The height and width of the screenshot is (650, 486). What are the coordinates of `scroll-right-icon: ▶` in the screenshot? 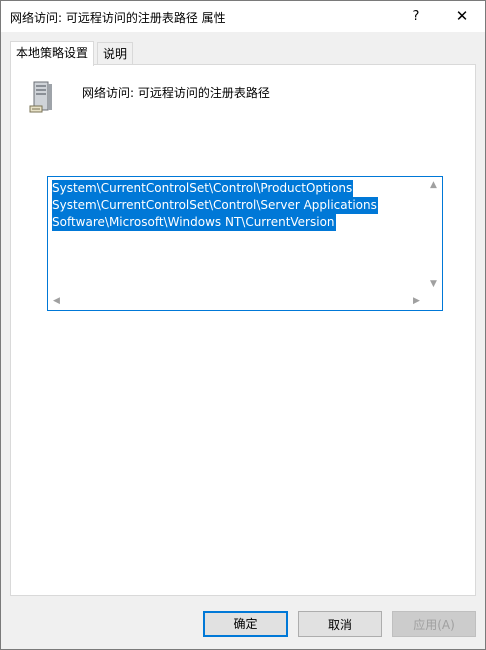 It's located at (416, 301).